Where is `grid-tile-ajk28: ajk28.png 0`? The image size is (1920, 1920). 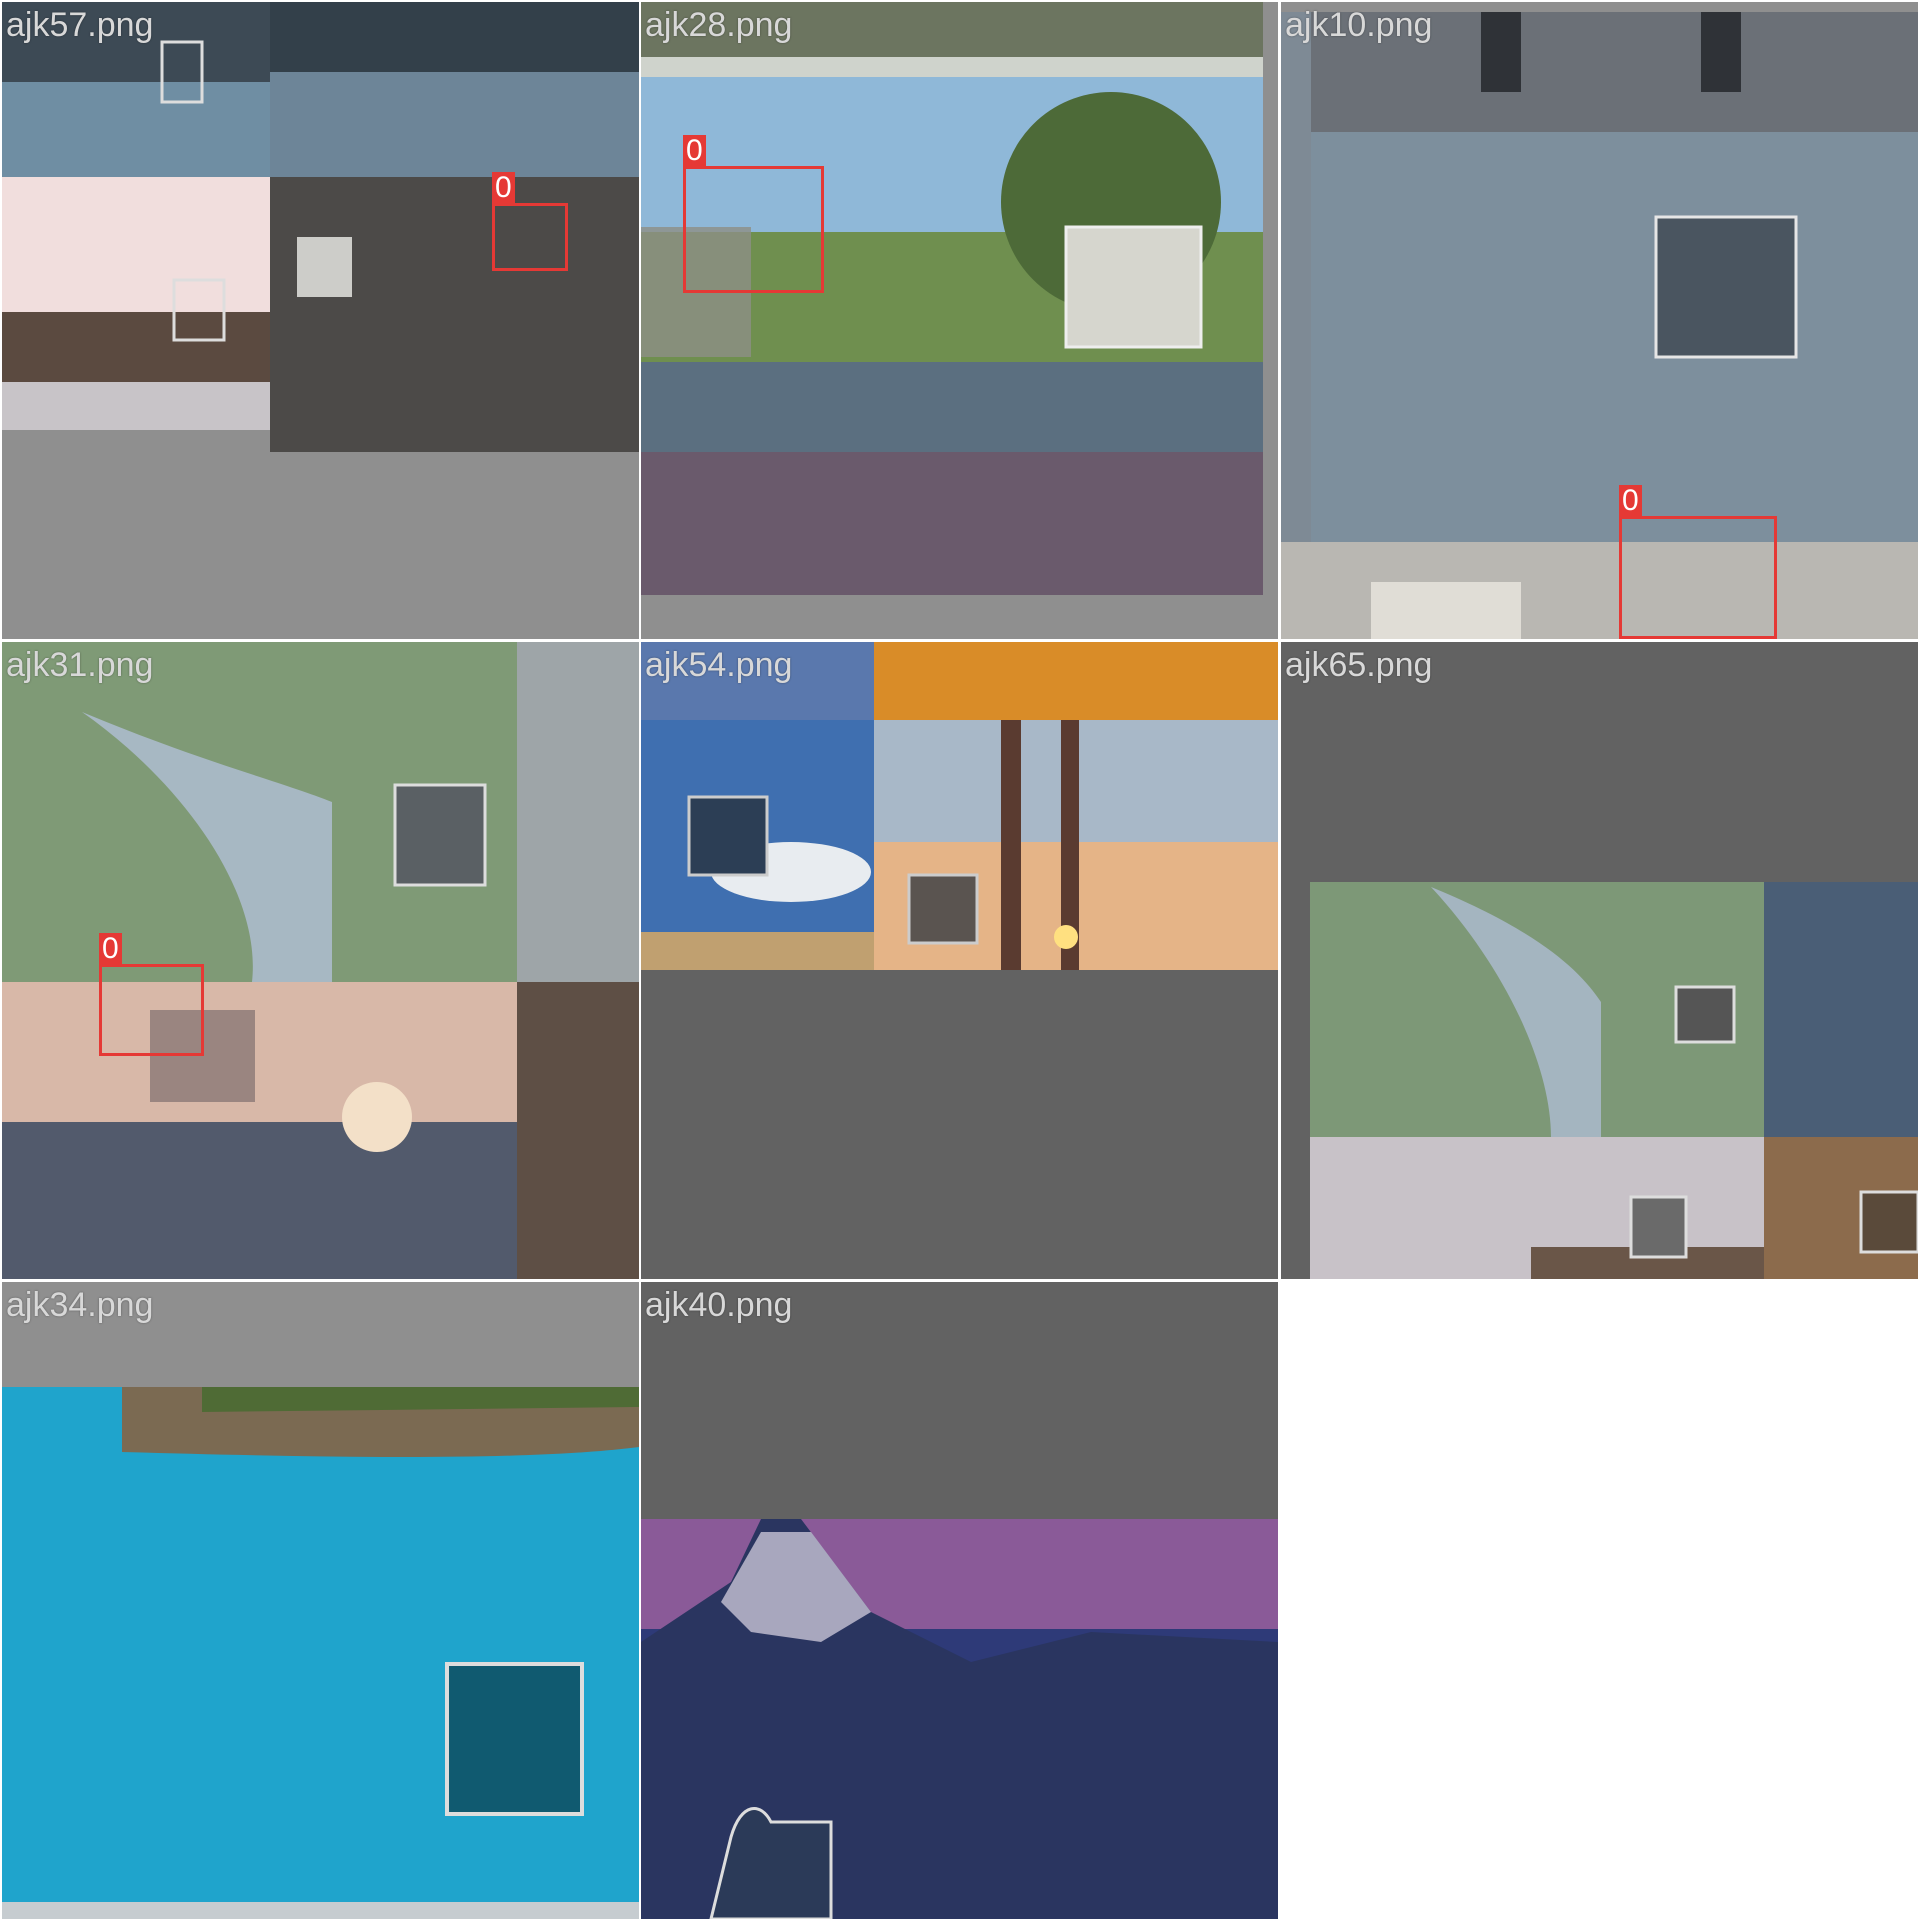
grid-tile-ajk28: ajk28.png 0 is located at coordinates (959, 320).